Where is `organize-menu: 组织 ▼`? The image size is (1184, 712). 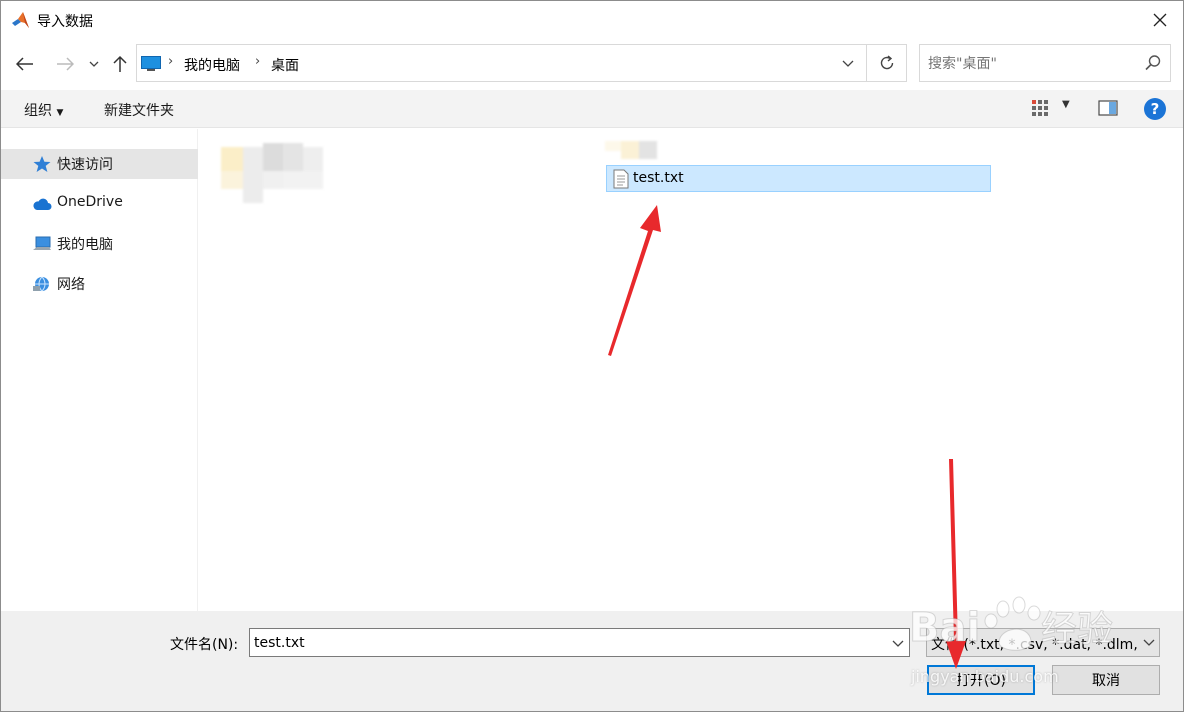
organize-menu: 组织 ▼ is located at coordinates (43, 110).